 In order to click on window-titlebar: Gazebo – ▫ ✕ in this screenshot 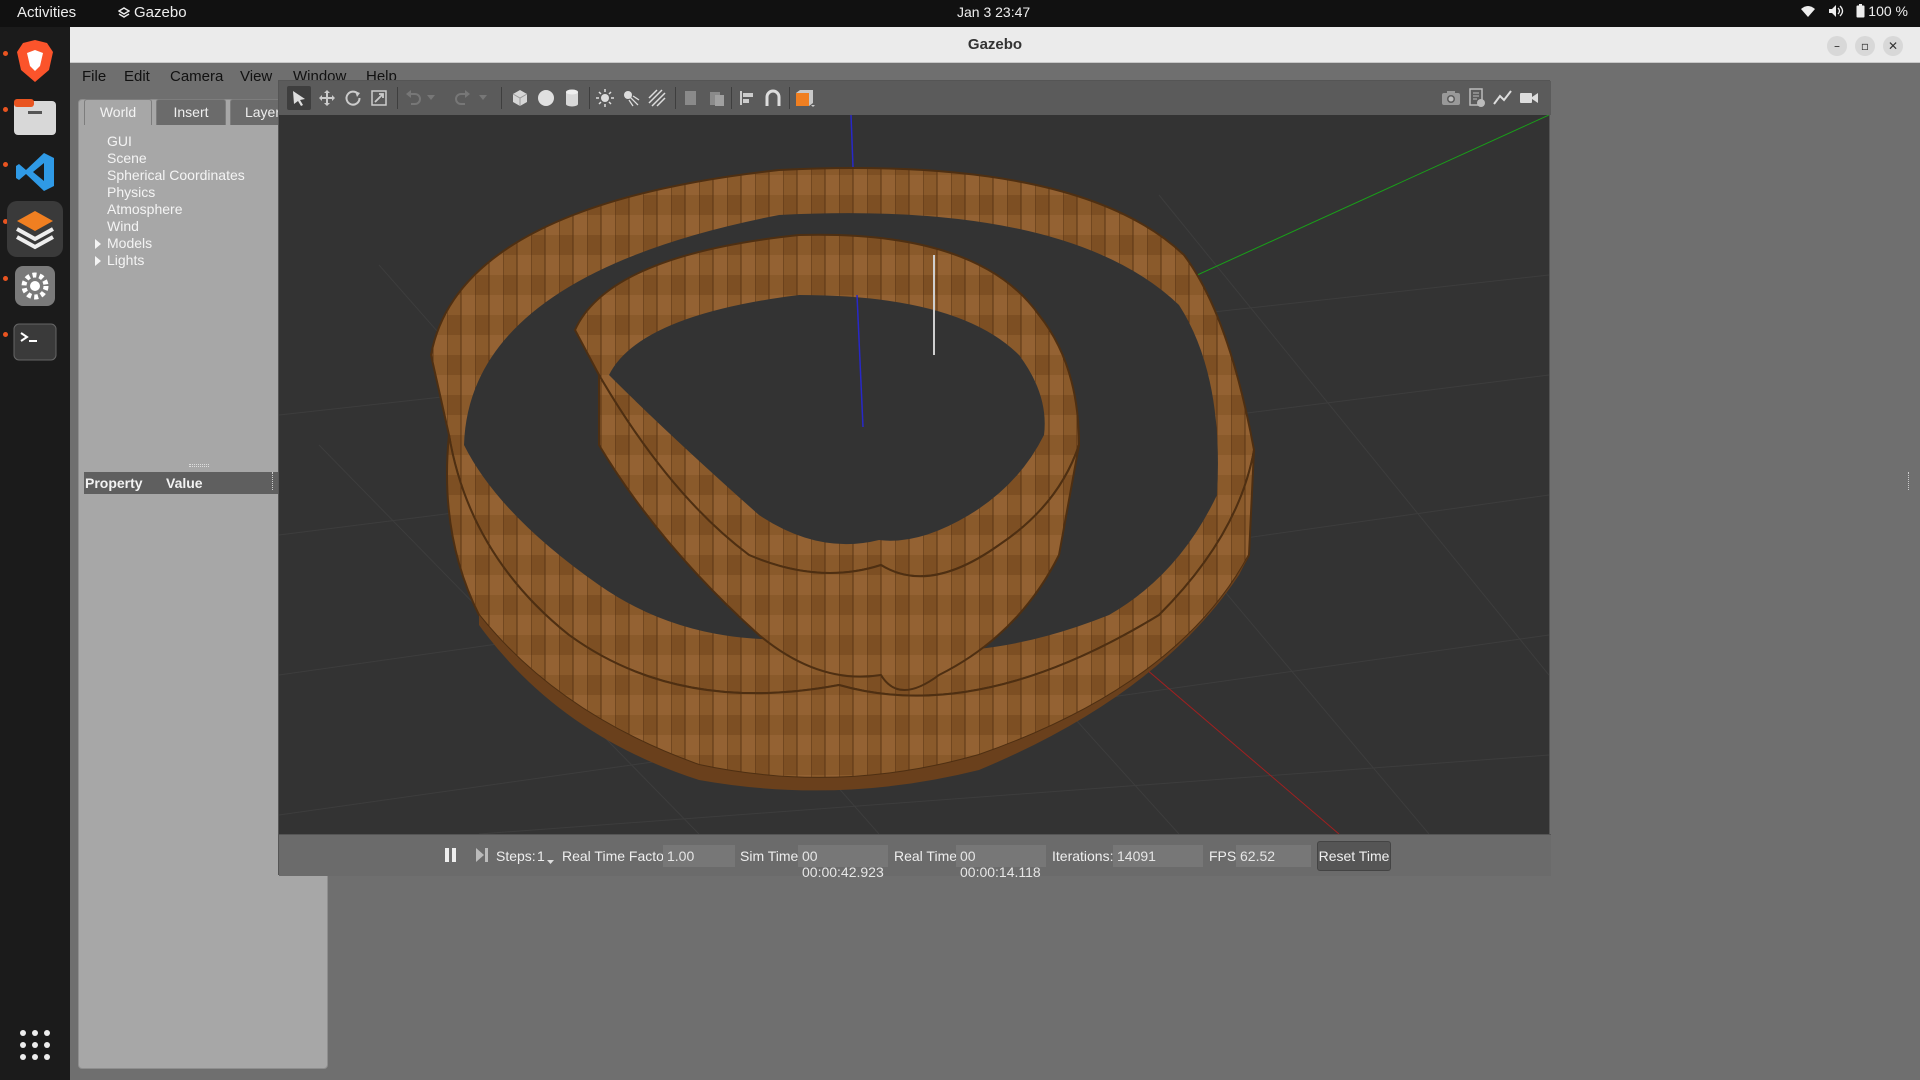, I will do `click(995, 45)`.